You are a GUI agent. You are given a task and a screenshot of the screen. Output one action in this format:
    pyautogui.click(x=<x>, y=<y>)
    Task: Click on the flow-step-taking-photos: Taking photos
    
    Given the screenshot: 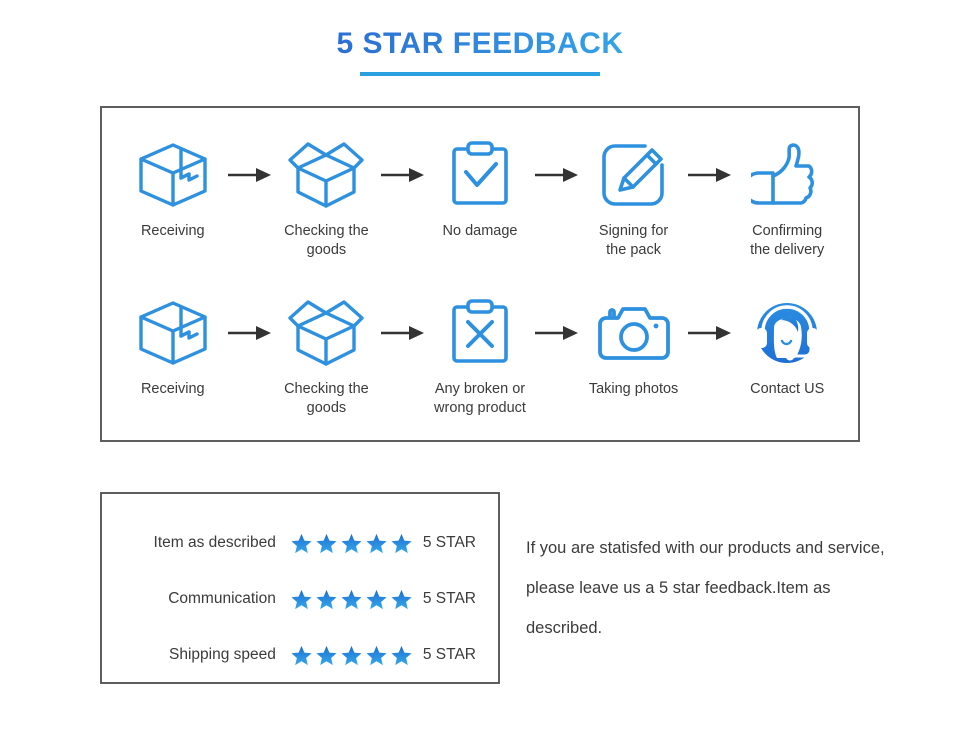 What is the action you would take?
    pyautogui.click(x=634, y=348)
    